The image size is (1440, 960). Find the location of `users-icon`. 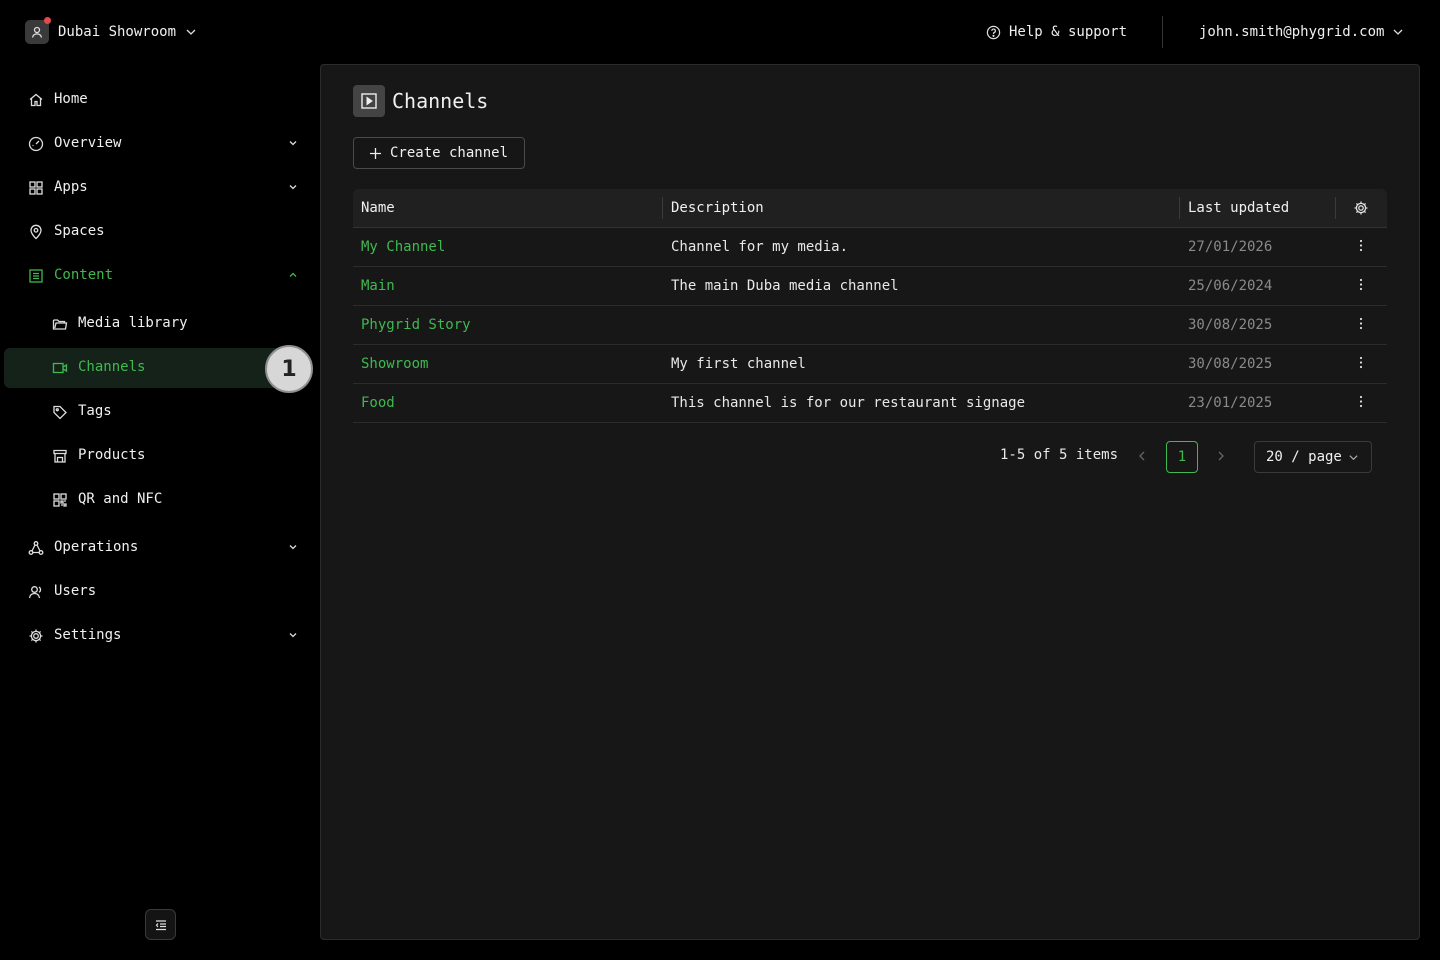

users-icon is located at coordinates (35, 592).